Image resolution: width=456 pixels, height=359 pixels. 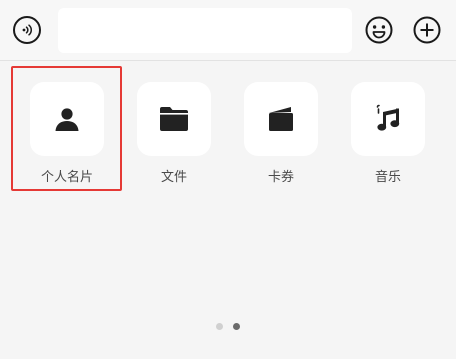 I want to click on music-icon, so click(x=388, y=117).